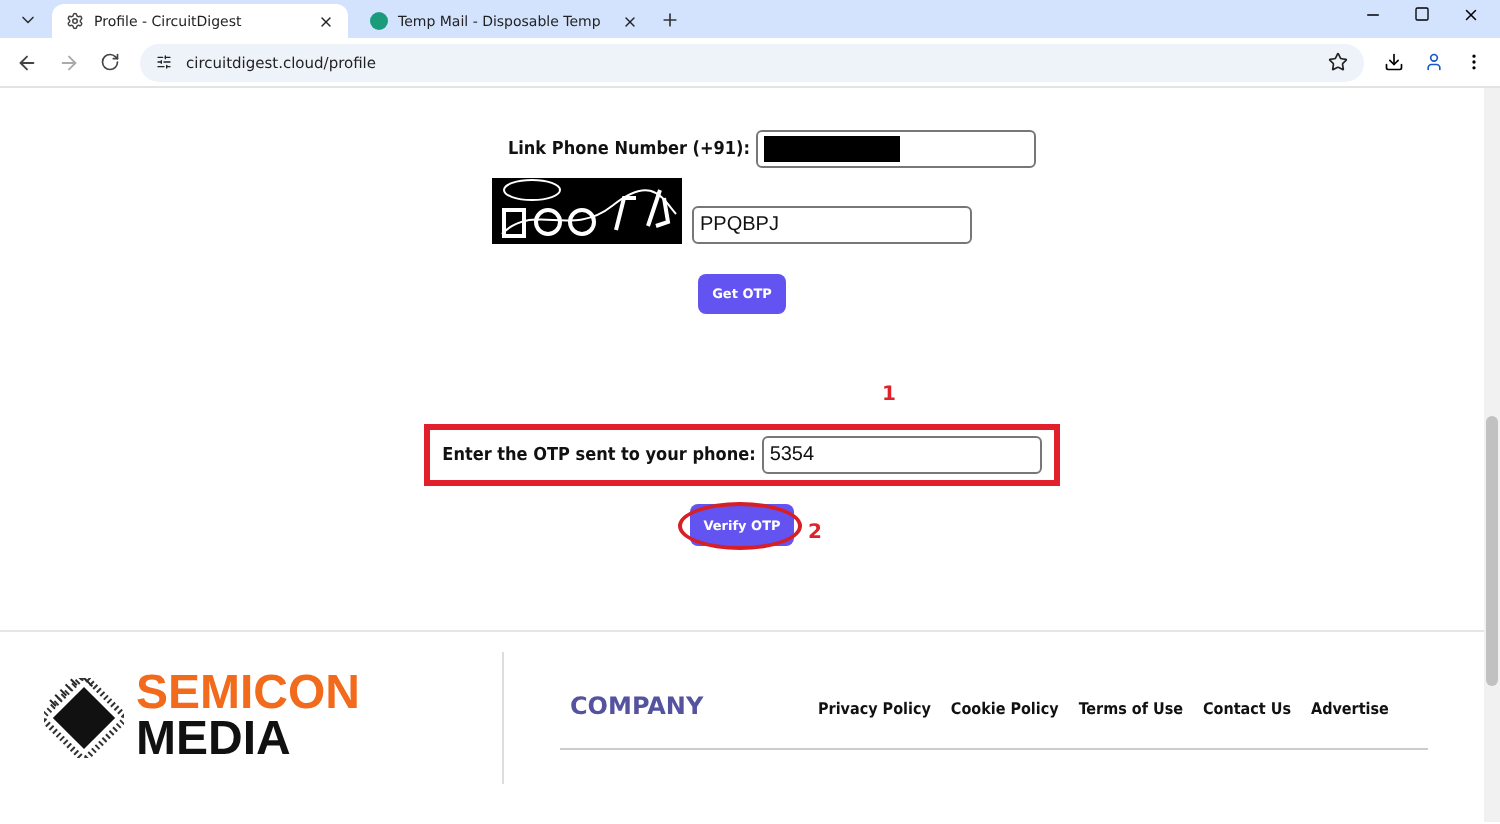 Image resolution: width=1500 pixels, height=824 pixels. I want to click on footer-link: Terms of Use, so click(1130, 709).